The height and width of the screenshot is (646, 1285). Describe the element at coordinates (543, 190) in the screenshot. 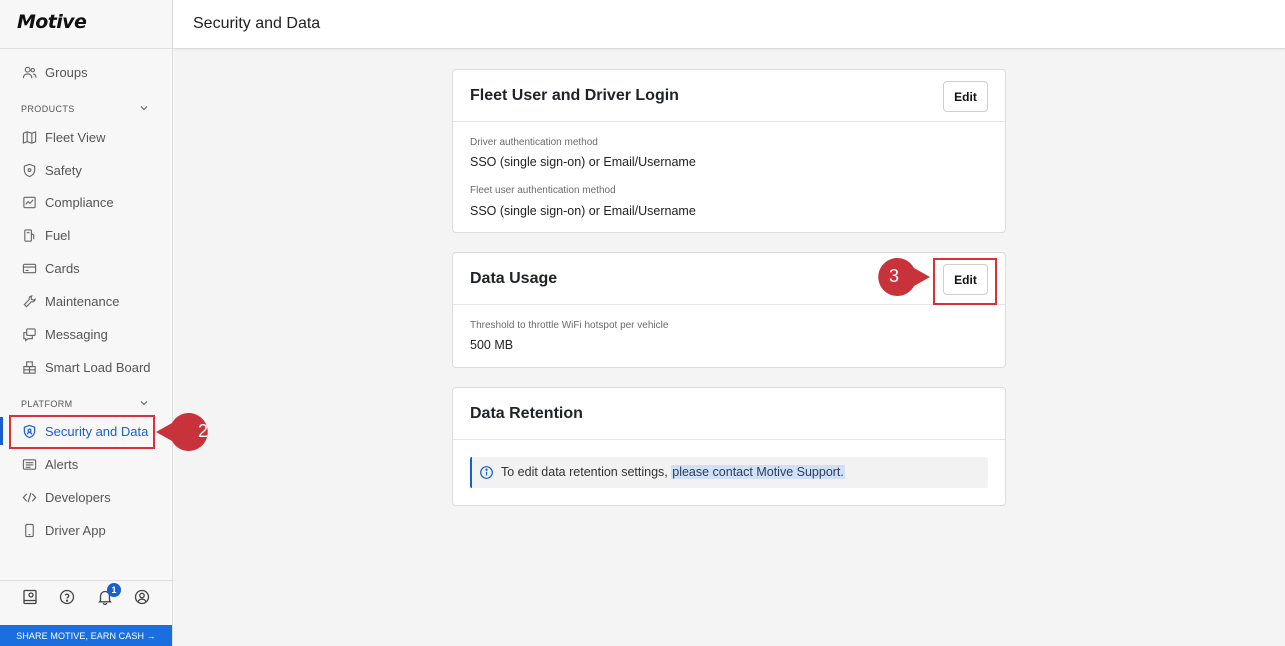

I see `fleet-auth-label: Fleet user authentication method` at that location.